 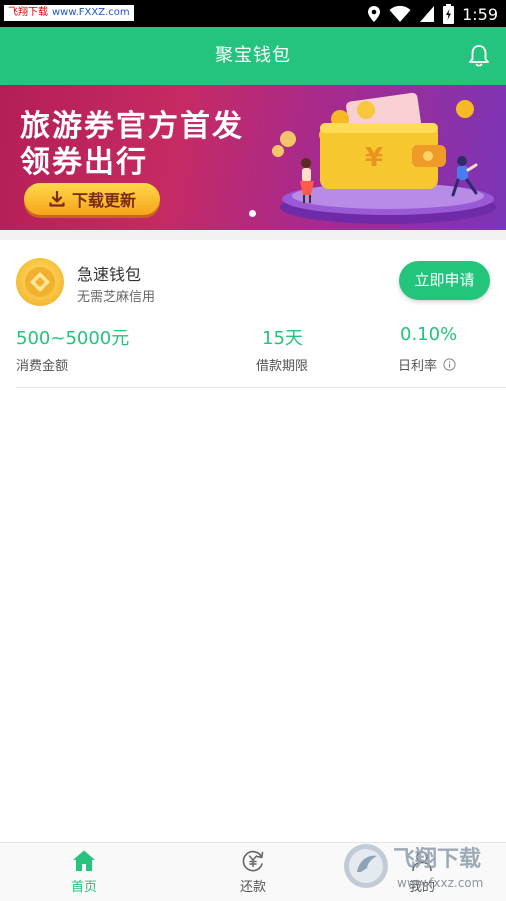 What do you see at coordinates (84, 872) in the screenshot?
I see `tab-home: 首页` at bounding box center [84, 872].